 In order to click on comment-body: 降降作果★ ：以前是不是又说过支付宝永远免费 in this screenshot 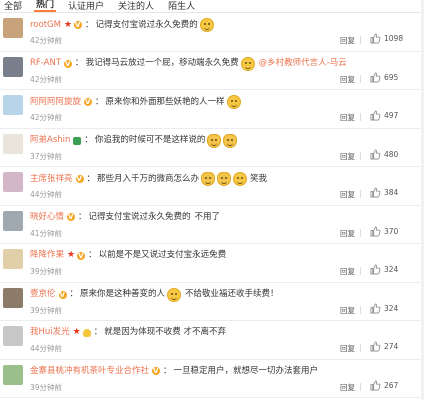, I will do `click(225, 256)`.